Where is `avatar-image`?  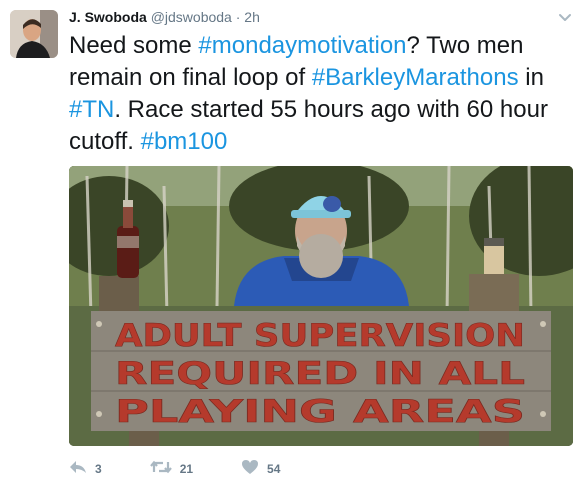
avatar-image is located at coordinates (34, 34).